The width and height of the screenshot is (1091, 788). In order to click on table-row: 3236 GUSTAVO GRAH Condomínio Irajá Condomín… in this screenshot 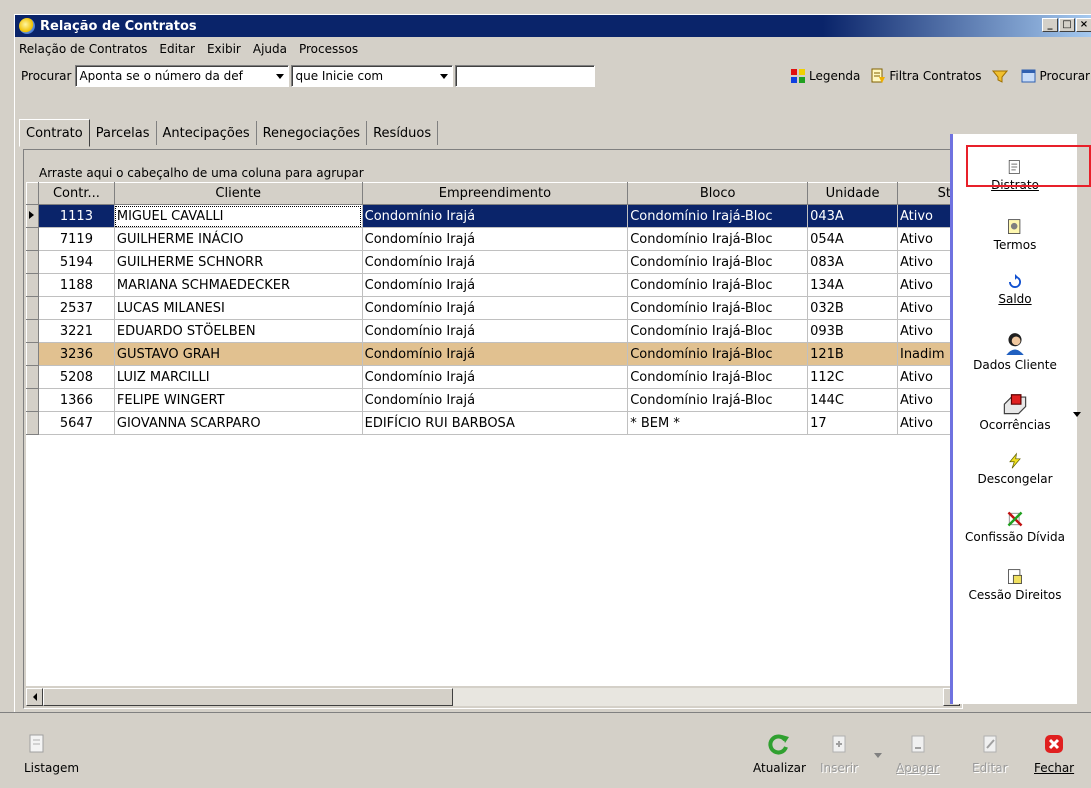, I will do `click(493, 354)`.